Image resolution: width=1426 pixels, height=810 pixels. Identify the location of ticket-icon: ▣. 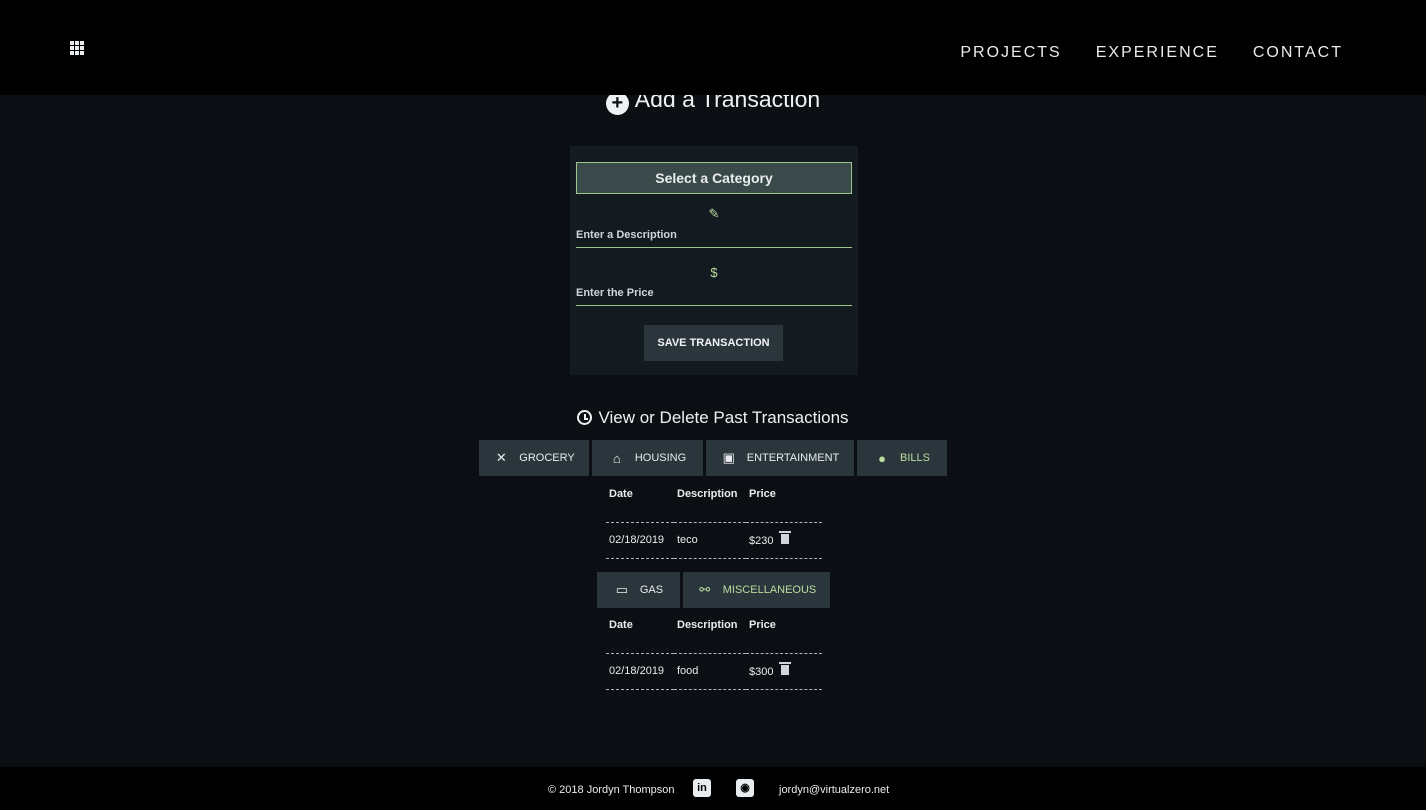
(728, 457).